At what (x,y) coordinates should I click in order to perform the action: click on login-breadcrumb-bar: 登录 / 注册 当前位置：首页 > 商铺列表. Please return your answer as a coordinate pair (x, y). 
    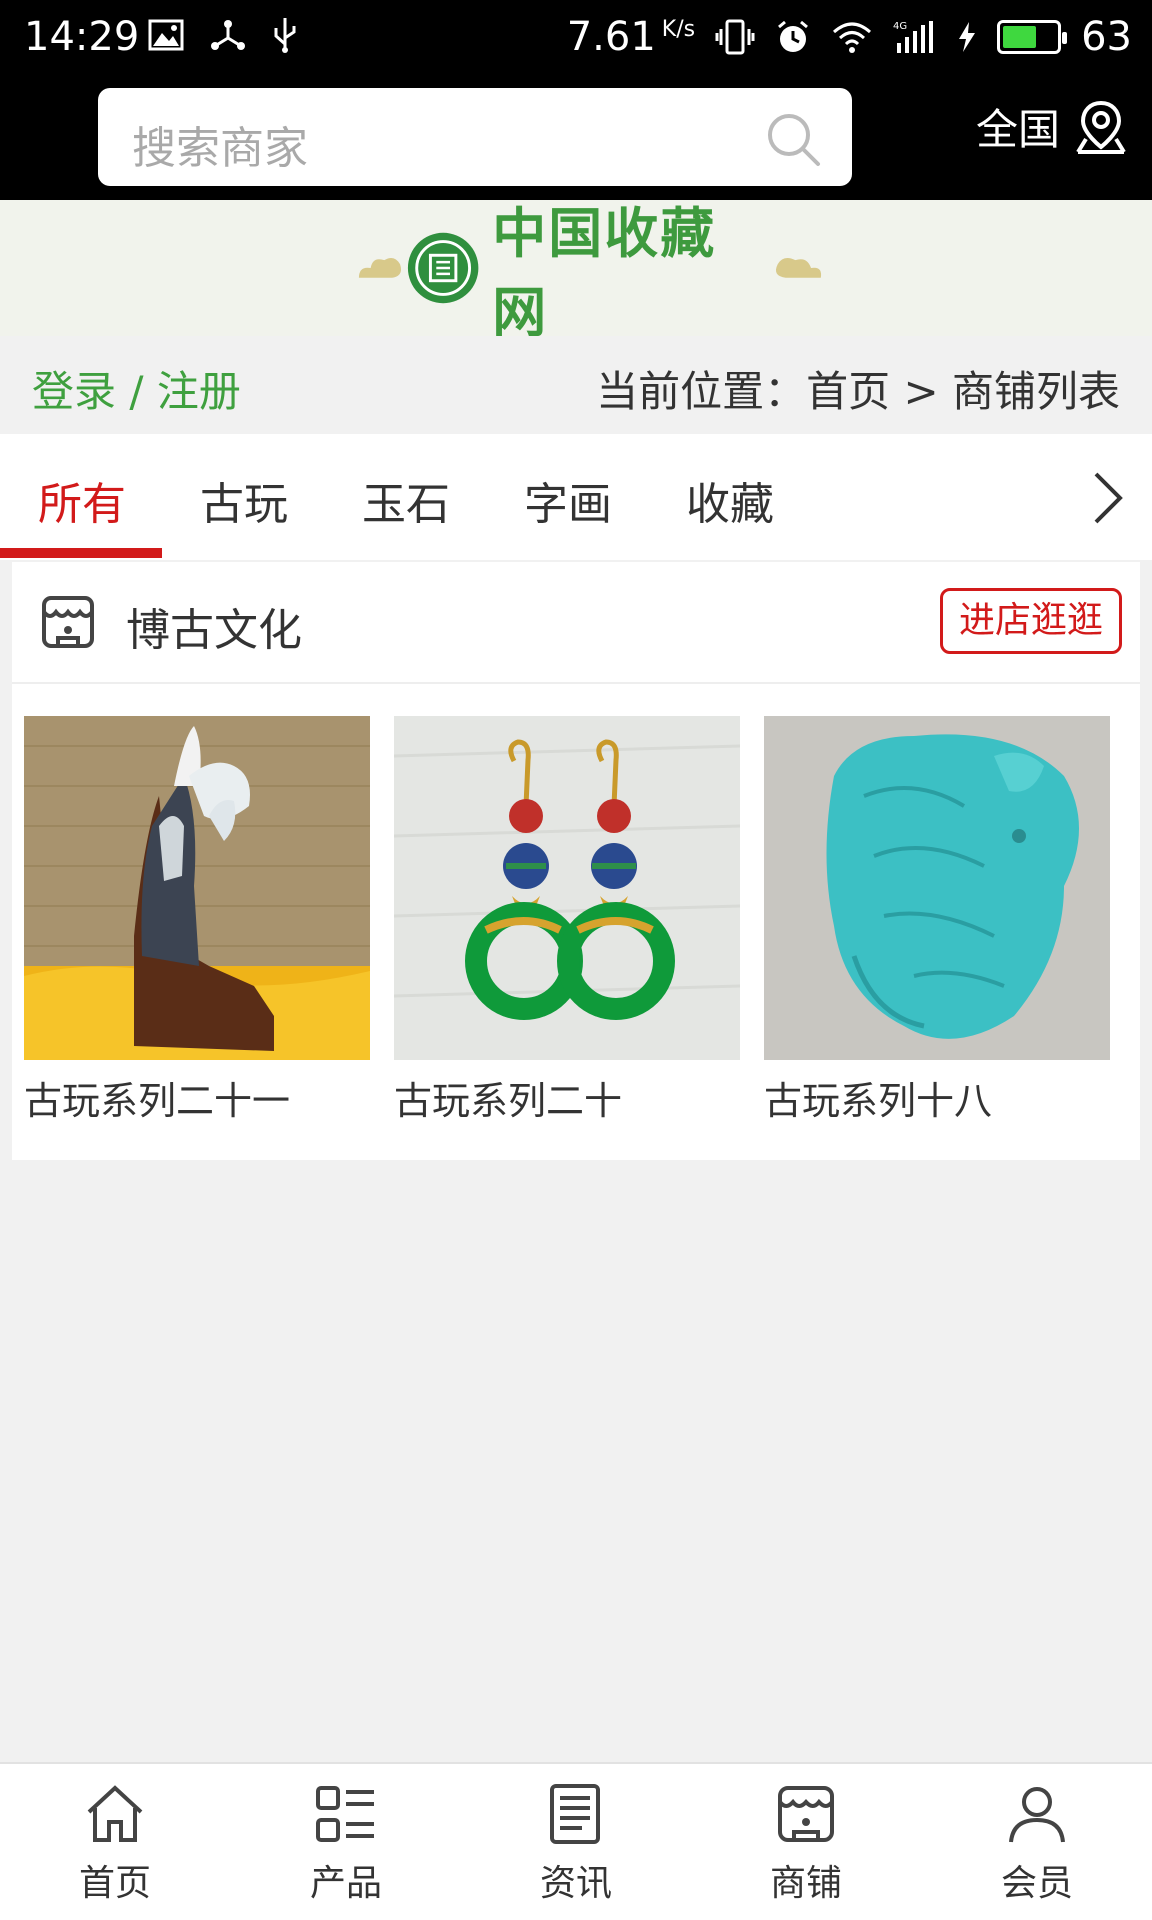
    Looking at the image, I should click on (576, 385).